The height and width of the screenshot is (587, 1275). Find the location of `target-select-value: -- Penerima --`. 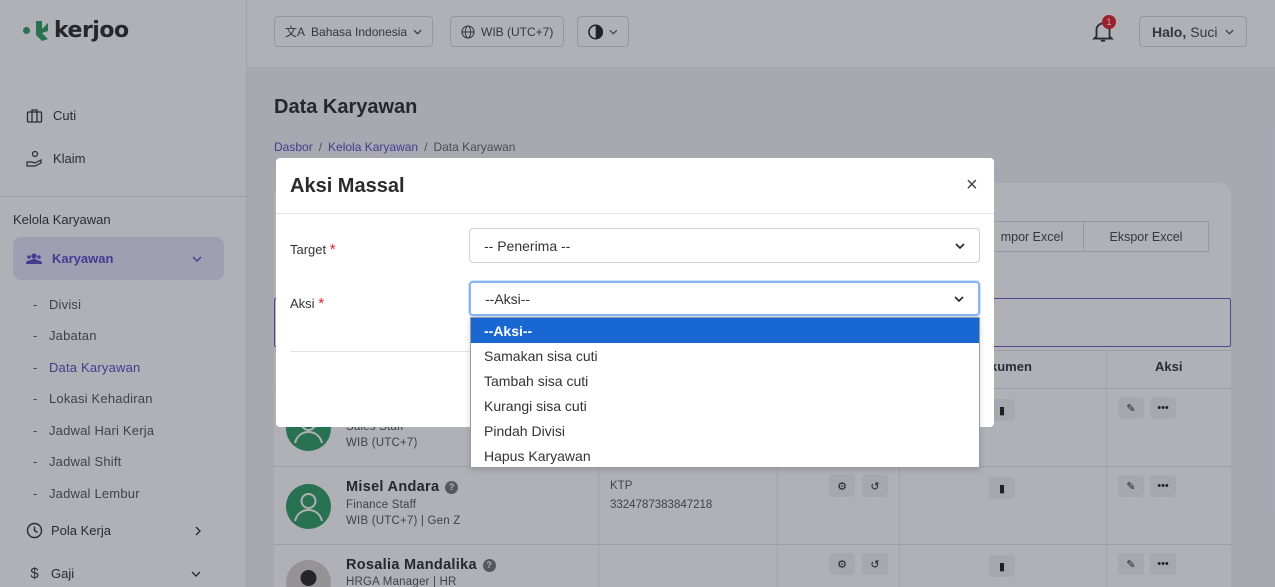

target-select-value: -- Penerima -- is located at coordinates (527, 245).